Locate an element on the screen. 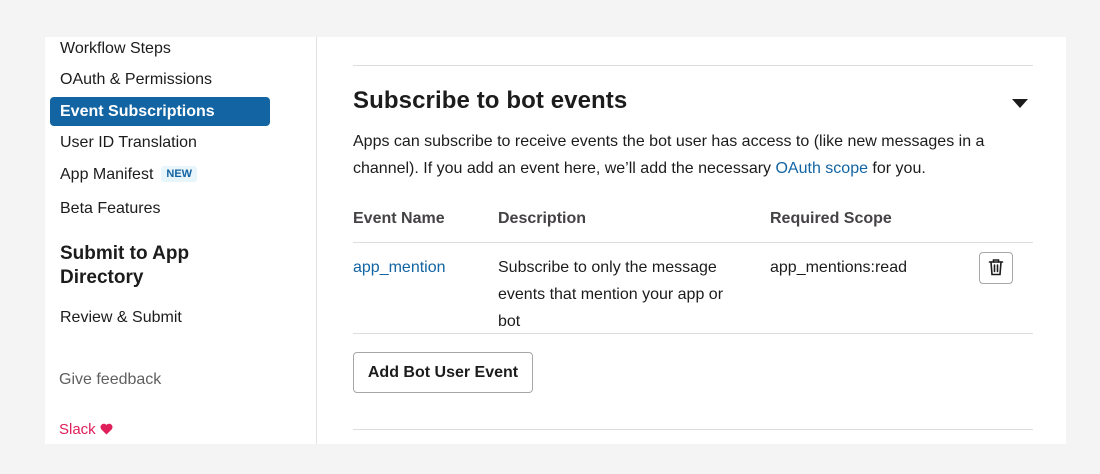 The height and width of the screenshot is (474, 1100). column-header-event-name: Event Name is located at coordinates (399, 218).